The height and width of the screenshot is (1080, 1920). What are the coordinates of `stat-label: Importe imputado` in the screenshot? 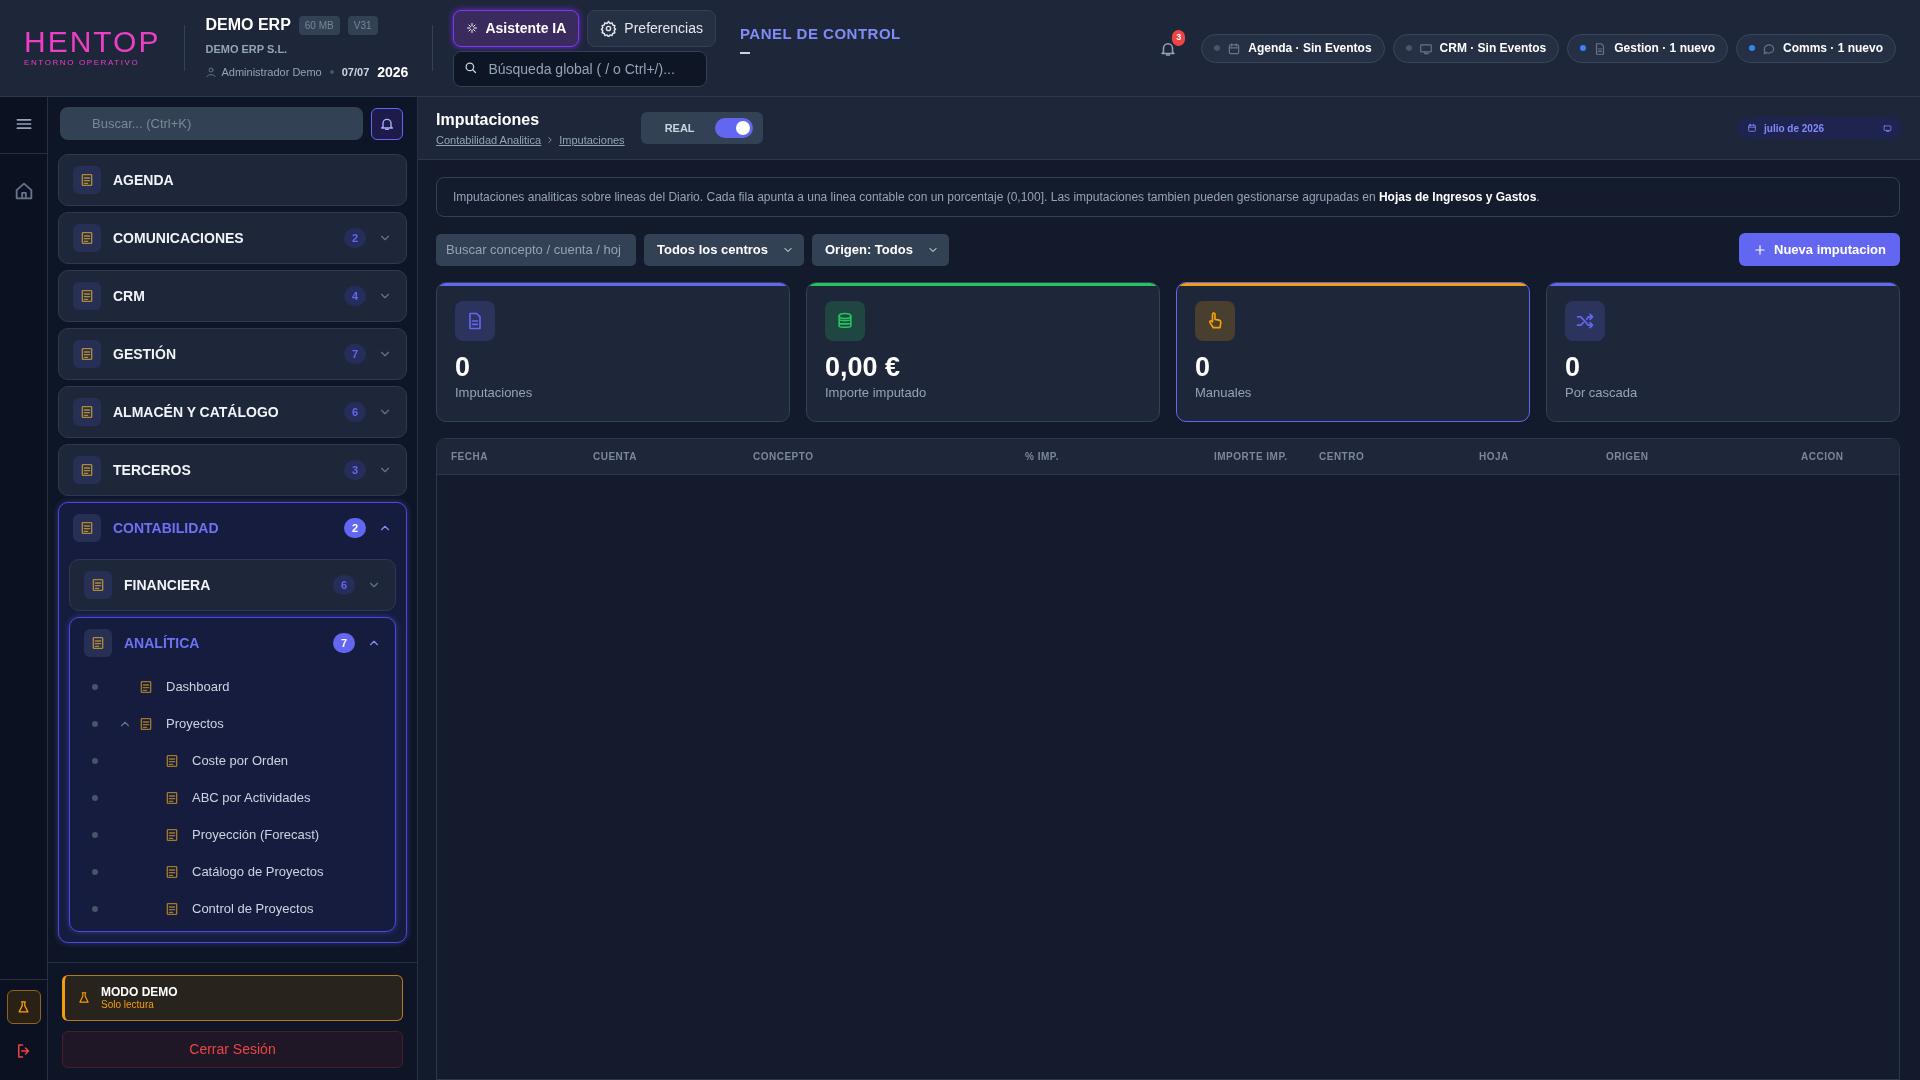 It's located at (876, 393).